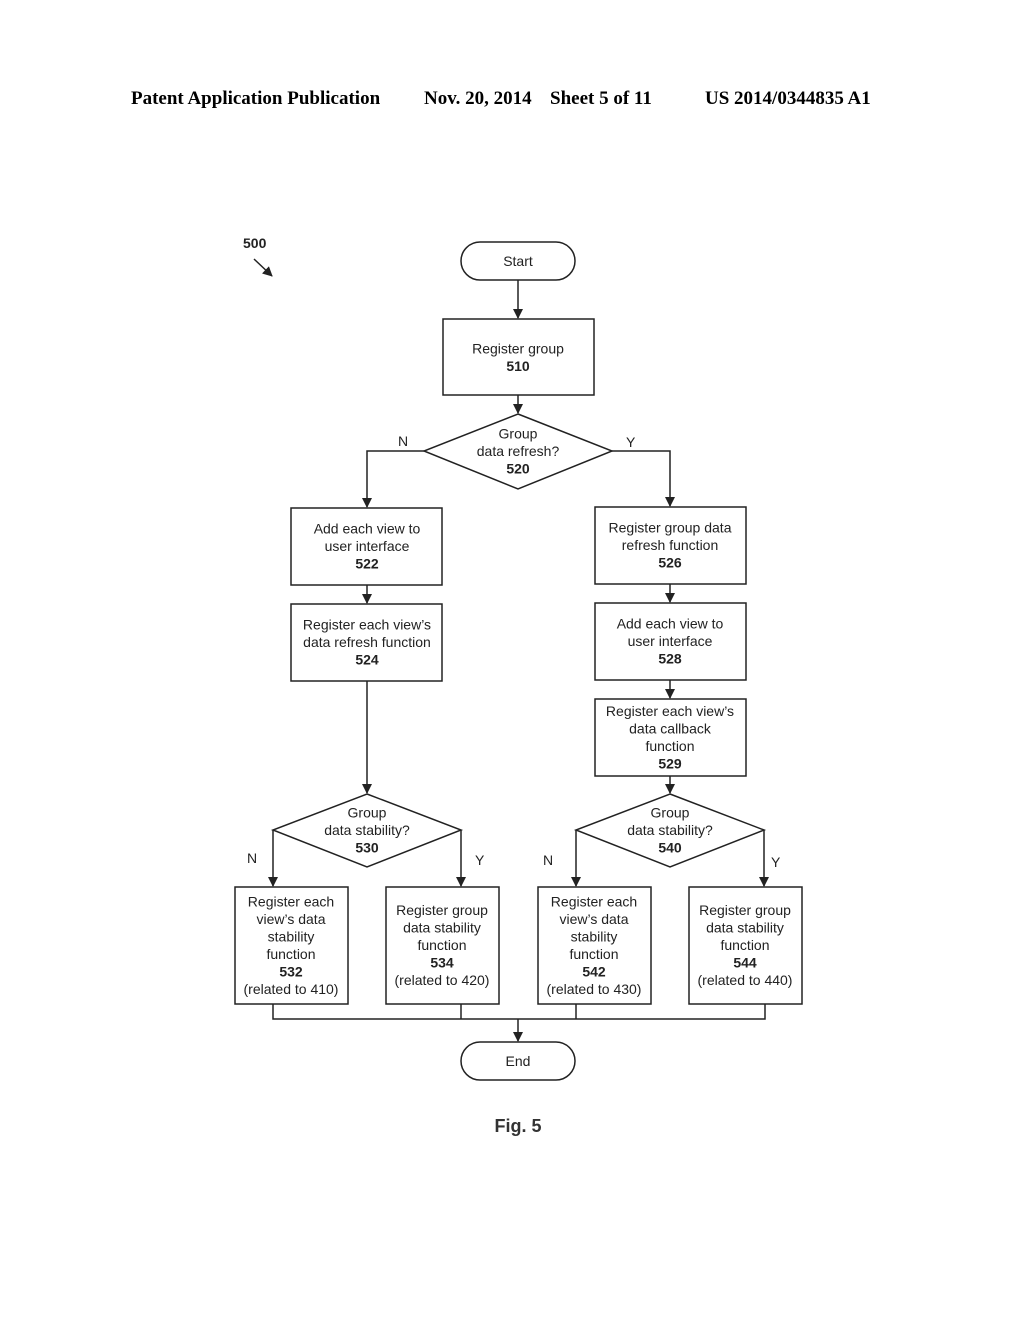  What do you see at coordinates (518, 357) in the screenshot?
I see `process-510: Register group 510` at bounding box center [518, 357].